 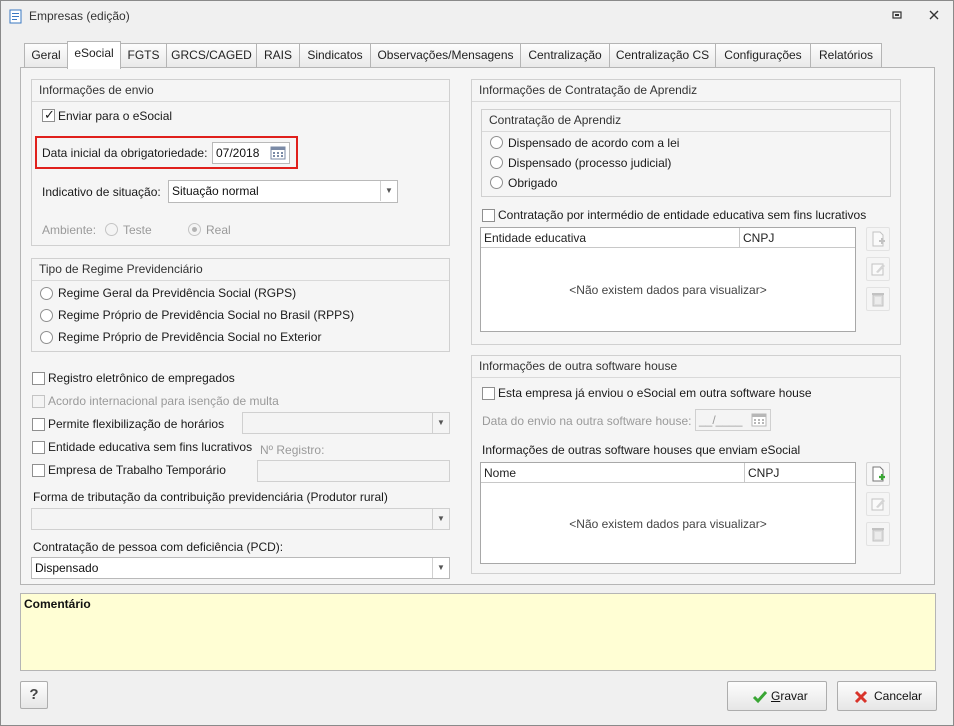 What do you see at coordinates (278, 55) in the screenshot?
I see `tab-rais: RAIS` at bounding box center [278, 55].